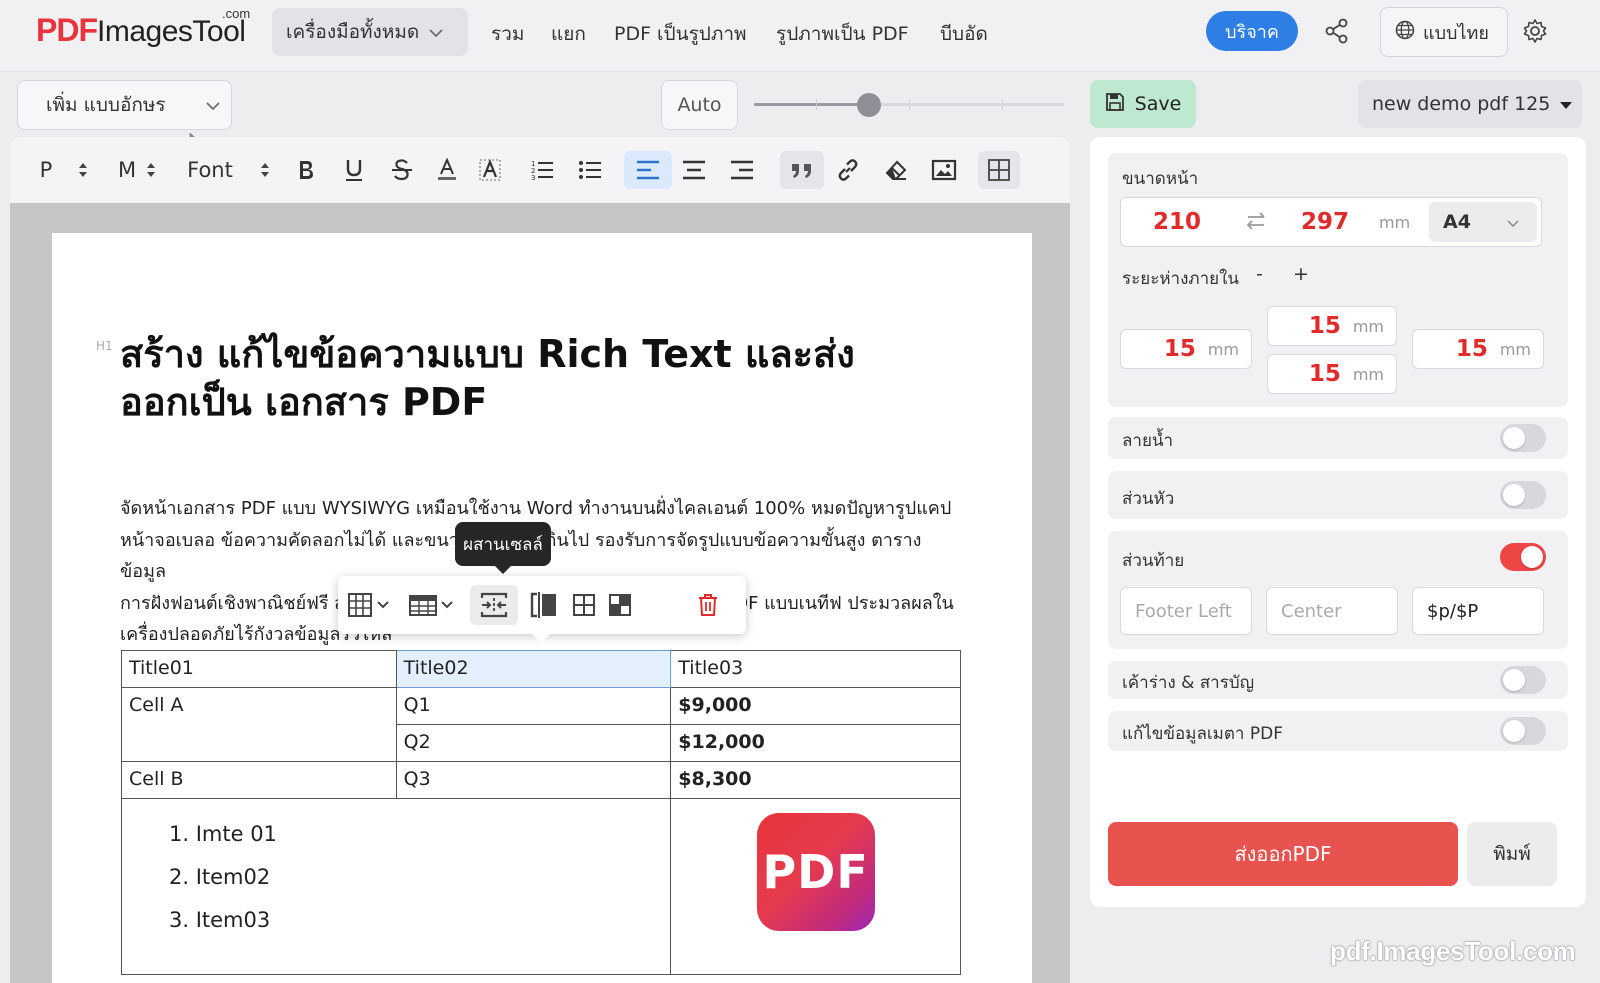 The height and width of the screenshot is (983, 1600). I want to click on merge-cells-icon, so click(494, 605).